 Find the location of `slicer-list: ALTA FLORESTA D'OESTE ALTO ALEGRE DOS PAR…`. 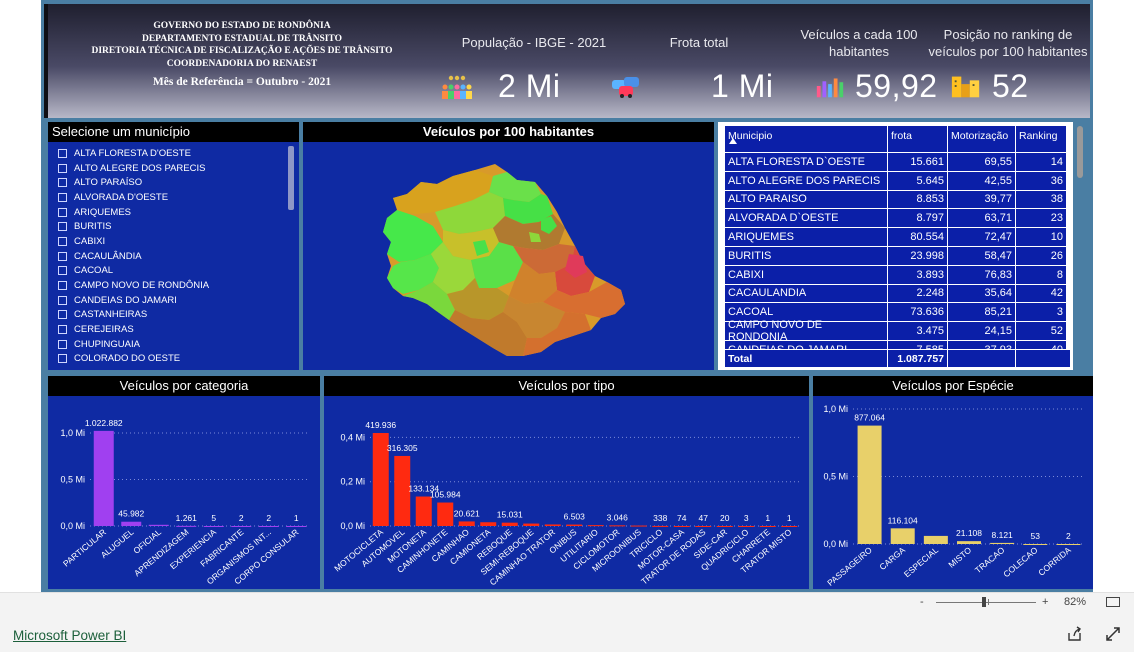

slicer-list: ALTA FLORESTA D'OESTE ALTO ALEGRE DOS PAR… is located at coordinates (173, 256).